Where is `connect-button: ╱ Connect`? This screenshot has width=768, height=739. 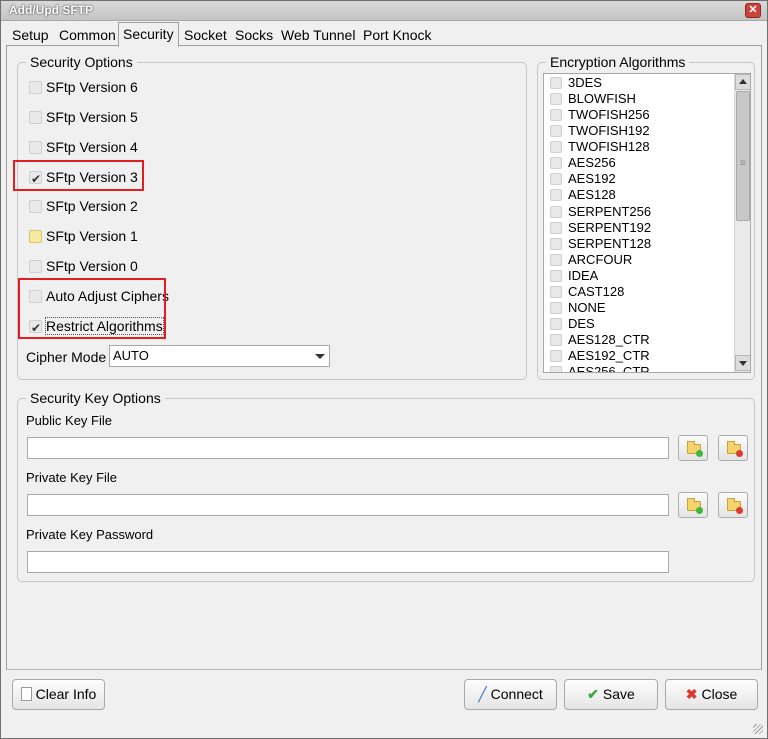
connect-button: ╱ Connect is located at coordinates (510, 694).